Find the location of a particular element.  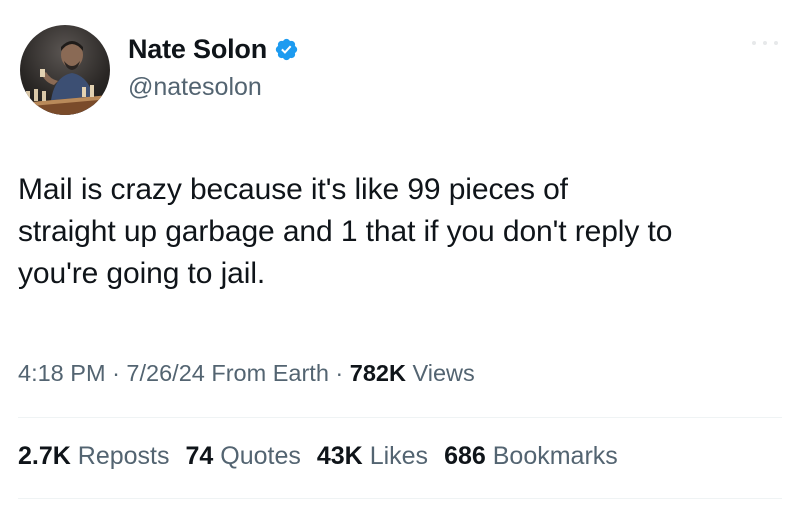

reposts-count: 2.7K is located at coordinates (44, 456).